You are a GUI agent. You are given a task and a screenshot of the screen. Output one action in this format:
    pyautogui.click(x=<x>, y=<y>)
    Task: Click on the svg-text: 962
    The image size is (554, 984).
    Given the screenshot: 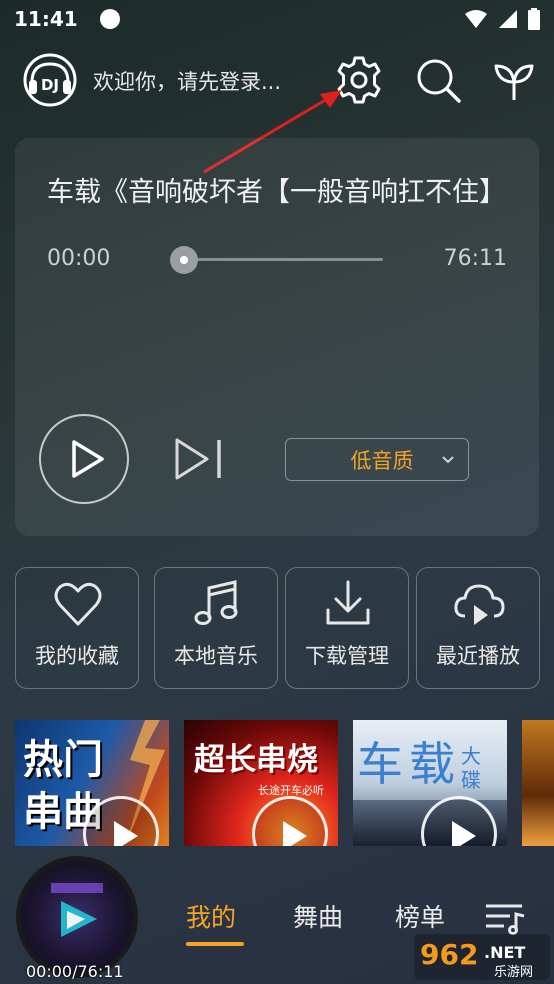 What is the action you would take?
    pyautogui.click(x=449, y=954)
    